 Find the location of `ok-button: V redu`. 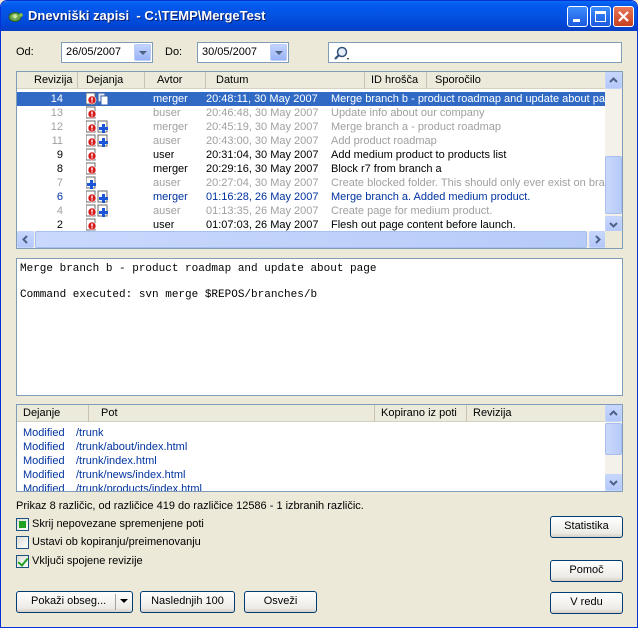

ok-button: V redu is located at coordinates (586, 603).